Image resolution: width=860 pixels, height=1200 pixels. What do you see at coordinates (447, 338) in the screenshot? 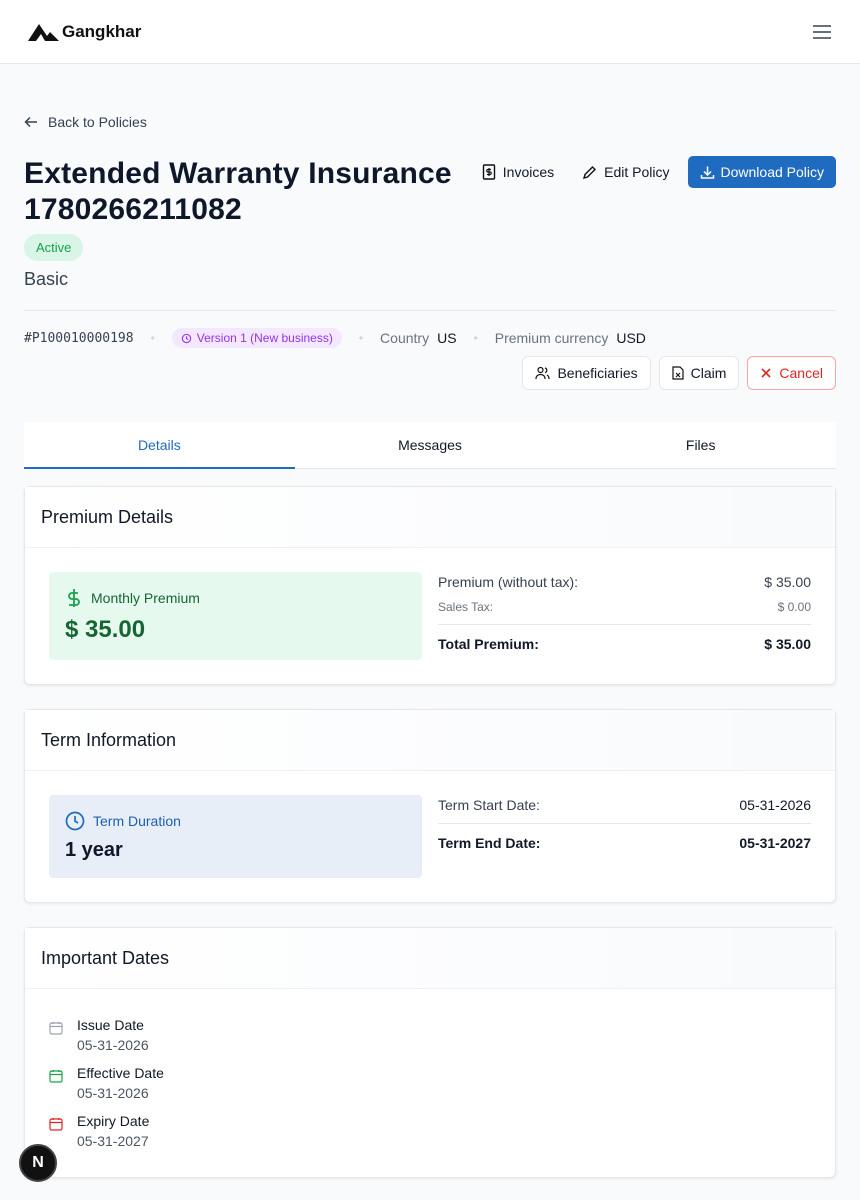
I see `country-value: US` at bounding box center [447, 338].